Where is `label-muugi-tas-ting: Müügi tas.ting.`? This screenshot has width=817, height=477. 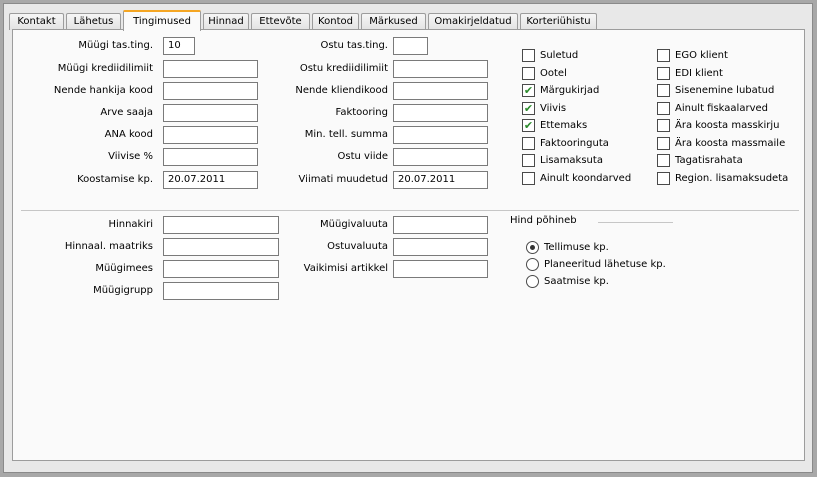
label-muugi-tas-ting: Müügi tas.ting. is located at coordinates (115, 45).